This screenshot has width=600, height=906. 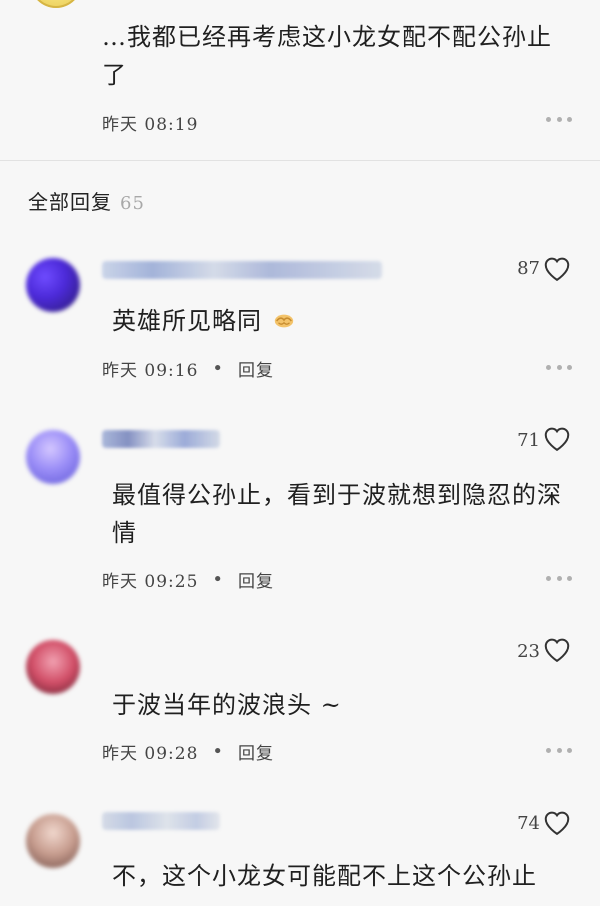 What do you see at coordinates (132, 203) in the screenshot?
I see `replies-count: 65` at bounding box center [132, 203].